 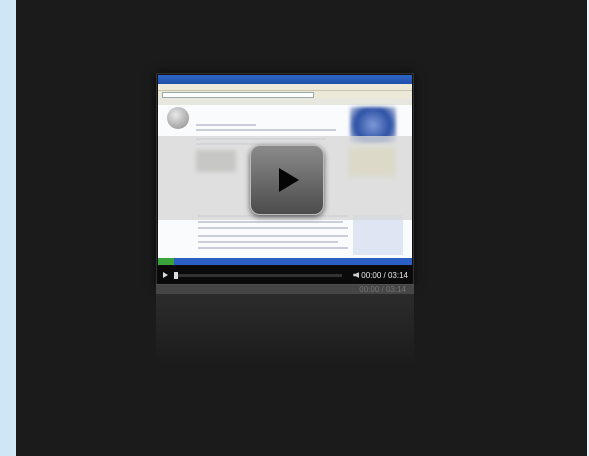 What do you see at coordinates (378, 235) in the screenshot?
I see `infobox-table` at bounding box center [378, 235].